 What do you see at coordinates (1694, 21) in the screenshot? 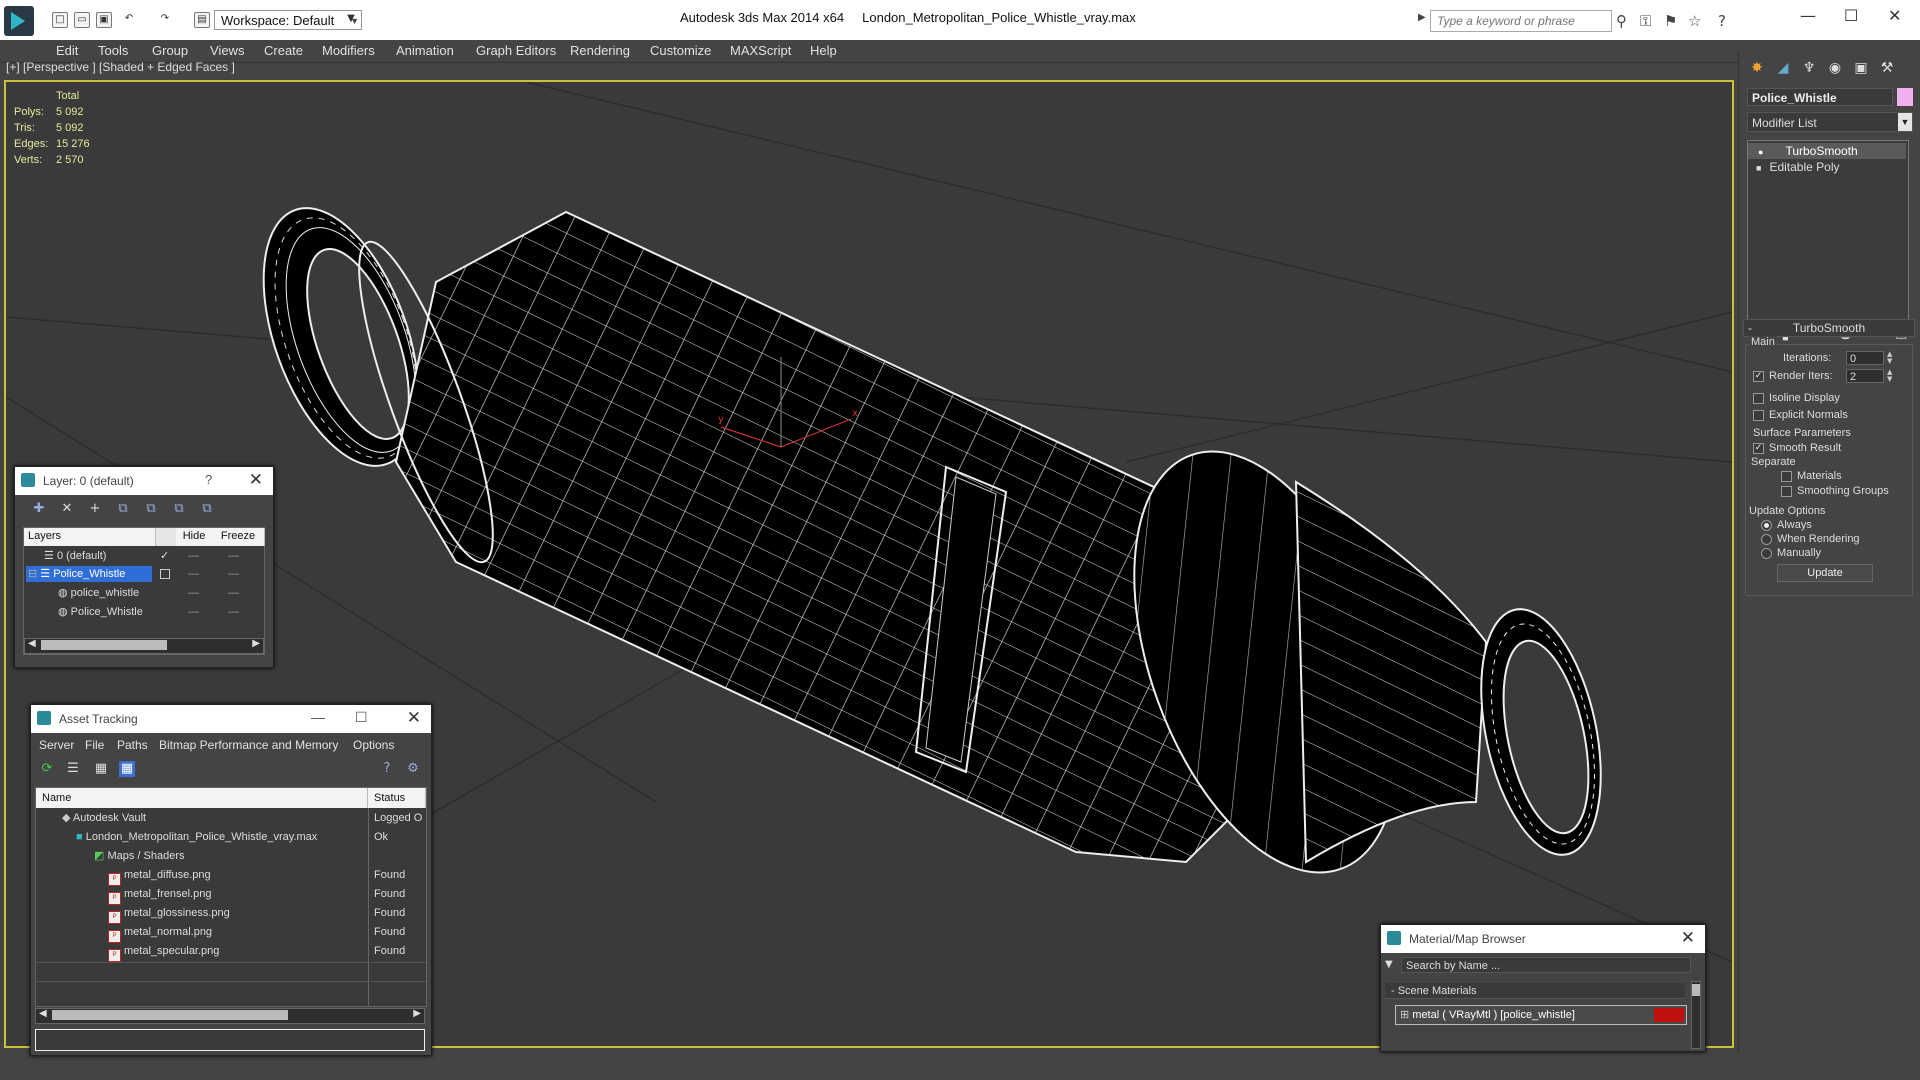
I see `favorites-star-icon: ☆` at bounding box center [1694, 21].